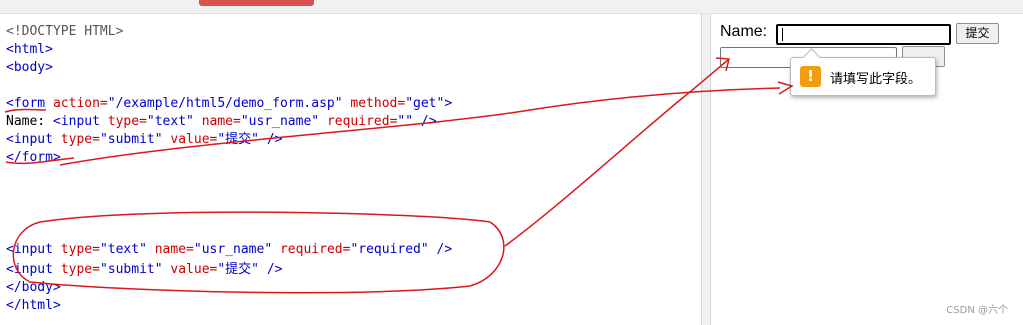 This screenshot has width=1023, height=325. I want to click on underline-form-tag, so click(25, 110).